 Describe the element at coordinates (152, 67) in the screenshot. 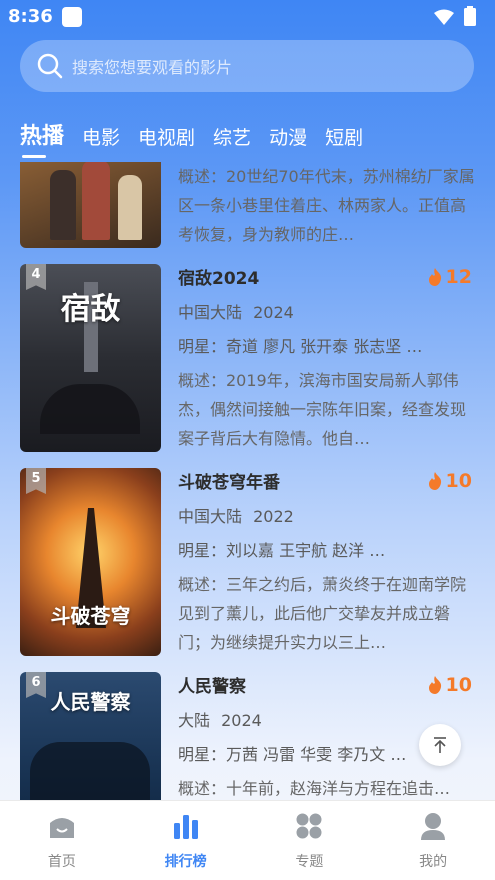

I see `search-placeholder: 搜索您想要观看的影片` at that location.